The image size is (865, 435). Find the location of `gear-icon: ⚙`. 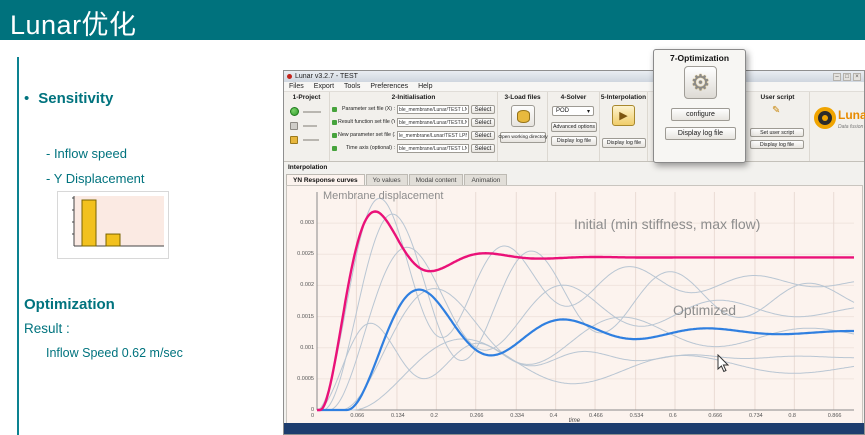

gear-icon: ⚙ is located at coordinates (700, 82).